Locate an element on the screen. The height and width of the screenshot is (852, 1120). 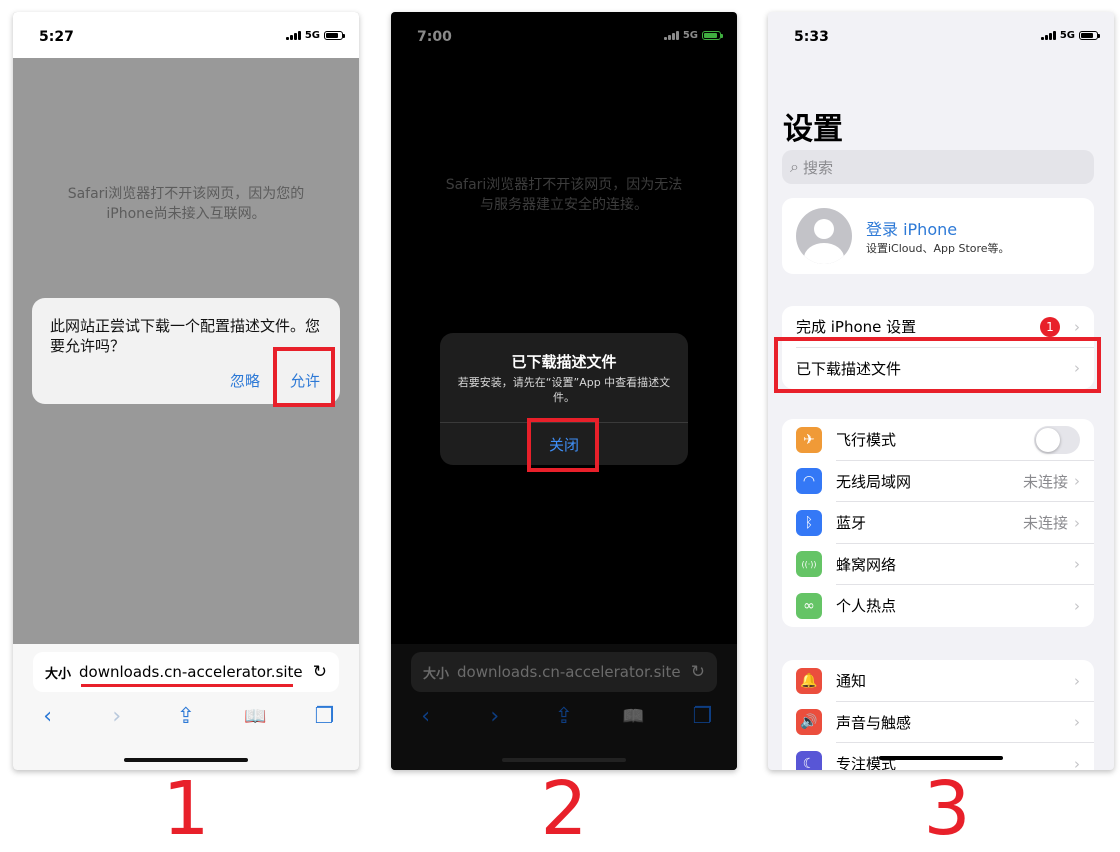
row-label: 飞行模式 is located at coordinates (866, 440).